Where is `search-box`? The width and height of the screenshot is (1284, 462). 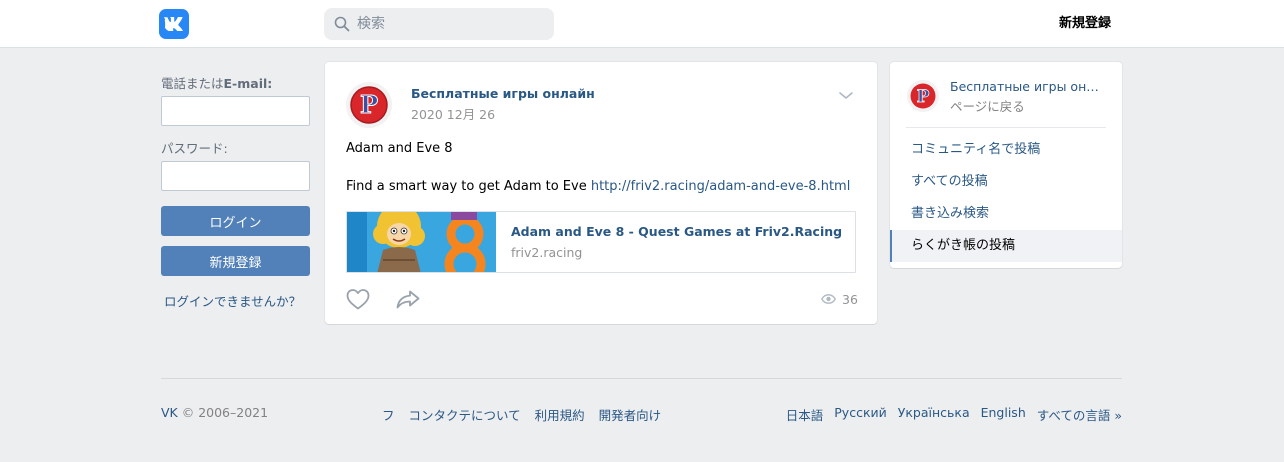
search-box is located at coordinates (439, 24).